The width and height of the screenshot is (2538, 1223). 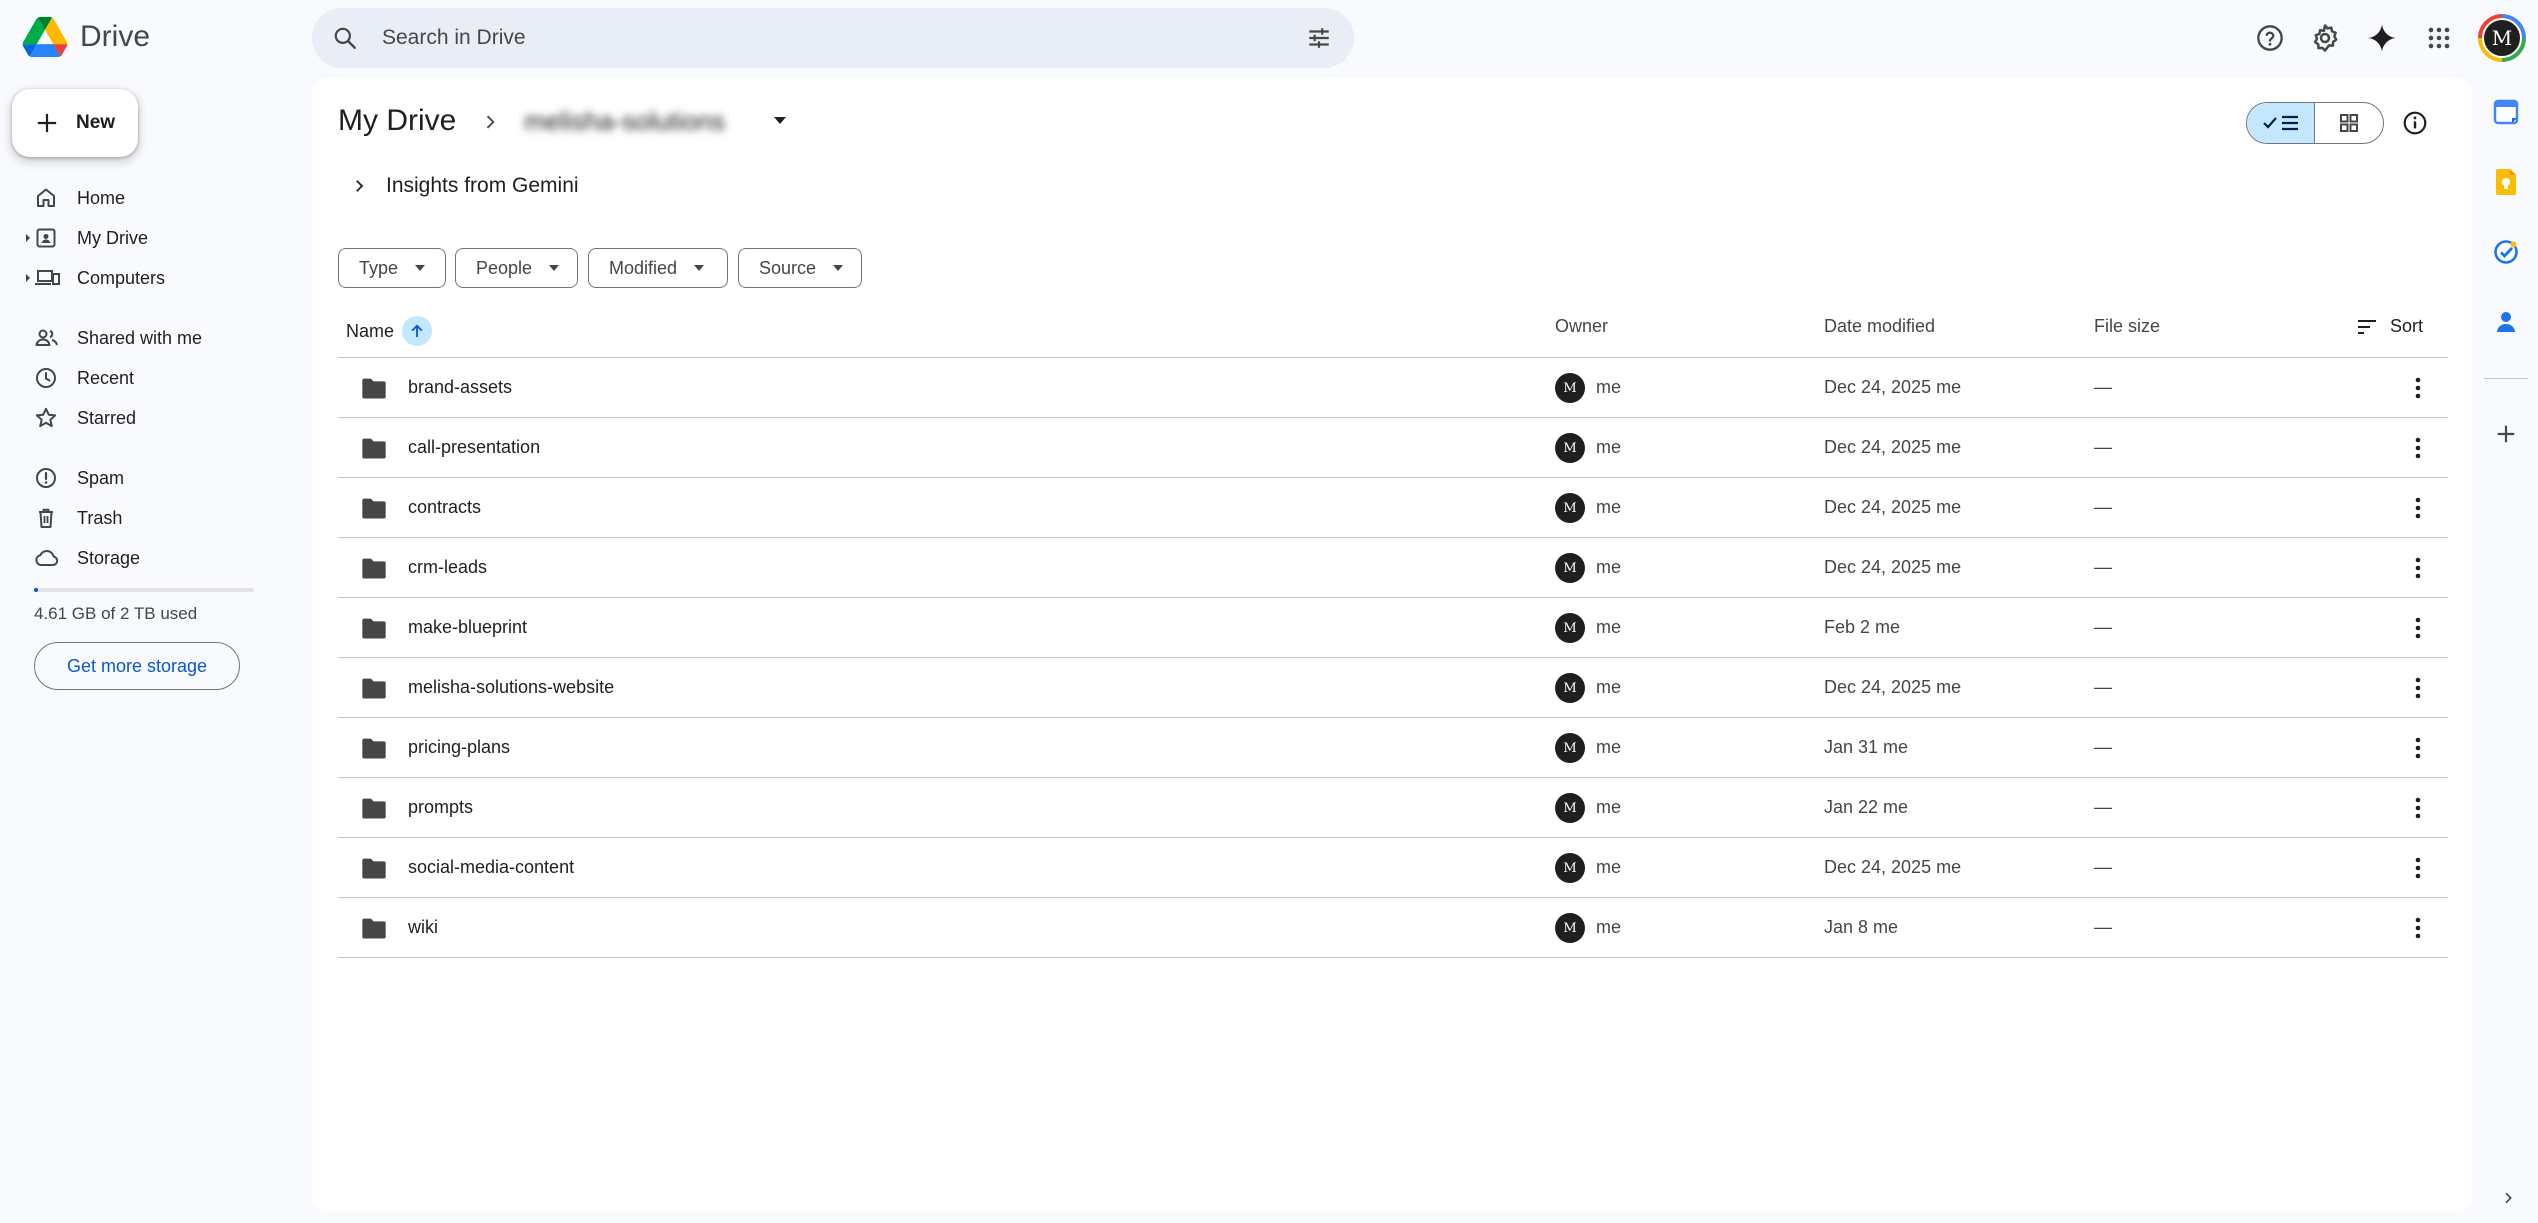 What do you see at coordinates (2407, 326) in the screenshot?
I see `sort-label: Sort` at bounding box center [2407, 326].